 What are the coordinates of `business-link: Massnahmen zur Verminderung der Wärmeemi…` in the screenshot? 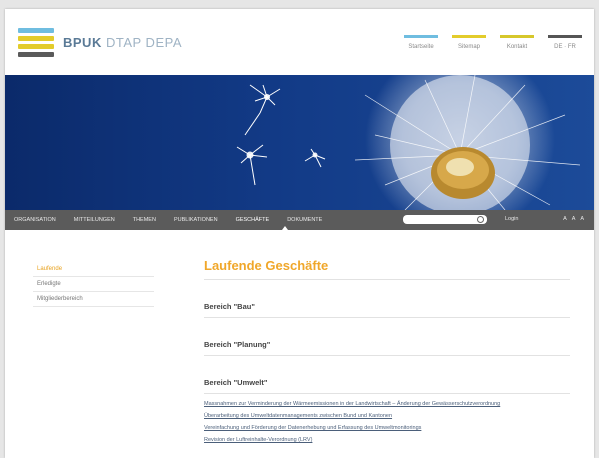 It's located at (387, 404).